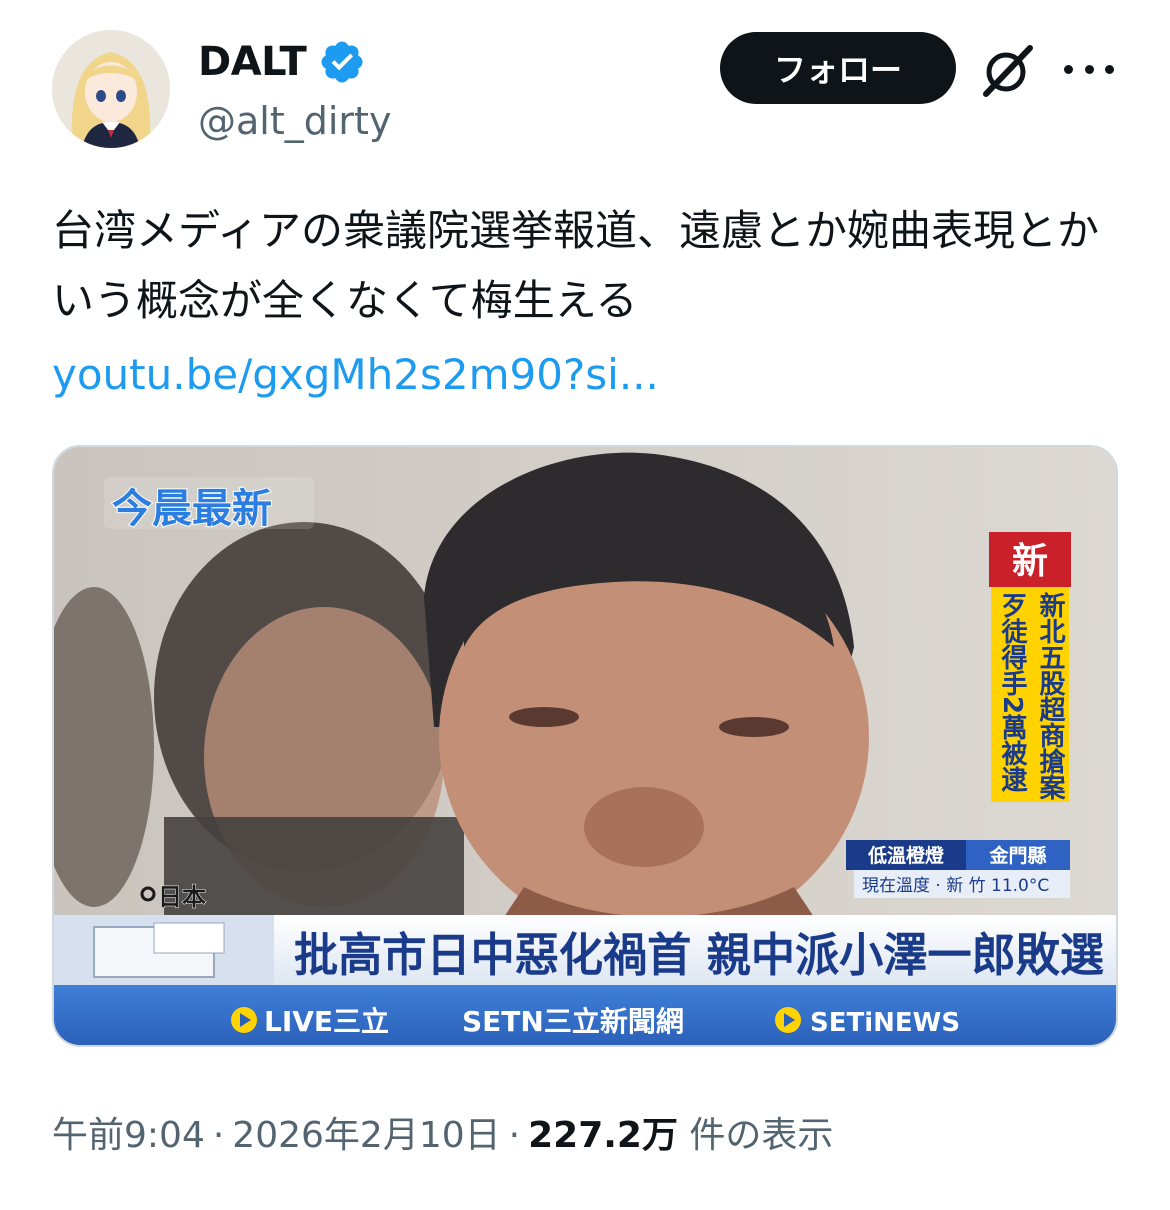  What do you see at coordinates (761, 1135) in the screenshot?
I see `view-count-suffix: 件の表示` at bounding box center [761, 1135].